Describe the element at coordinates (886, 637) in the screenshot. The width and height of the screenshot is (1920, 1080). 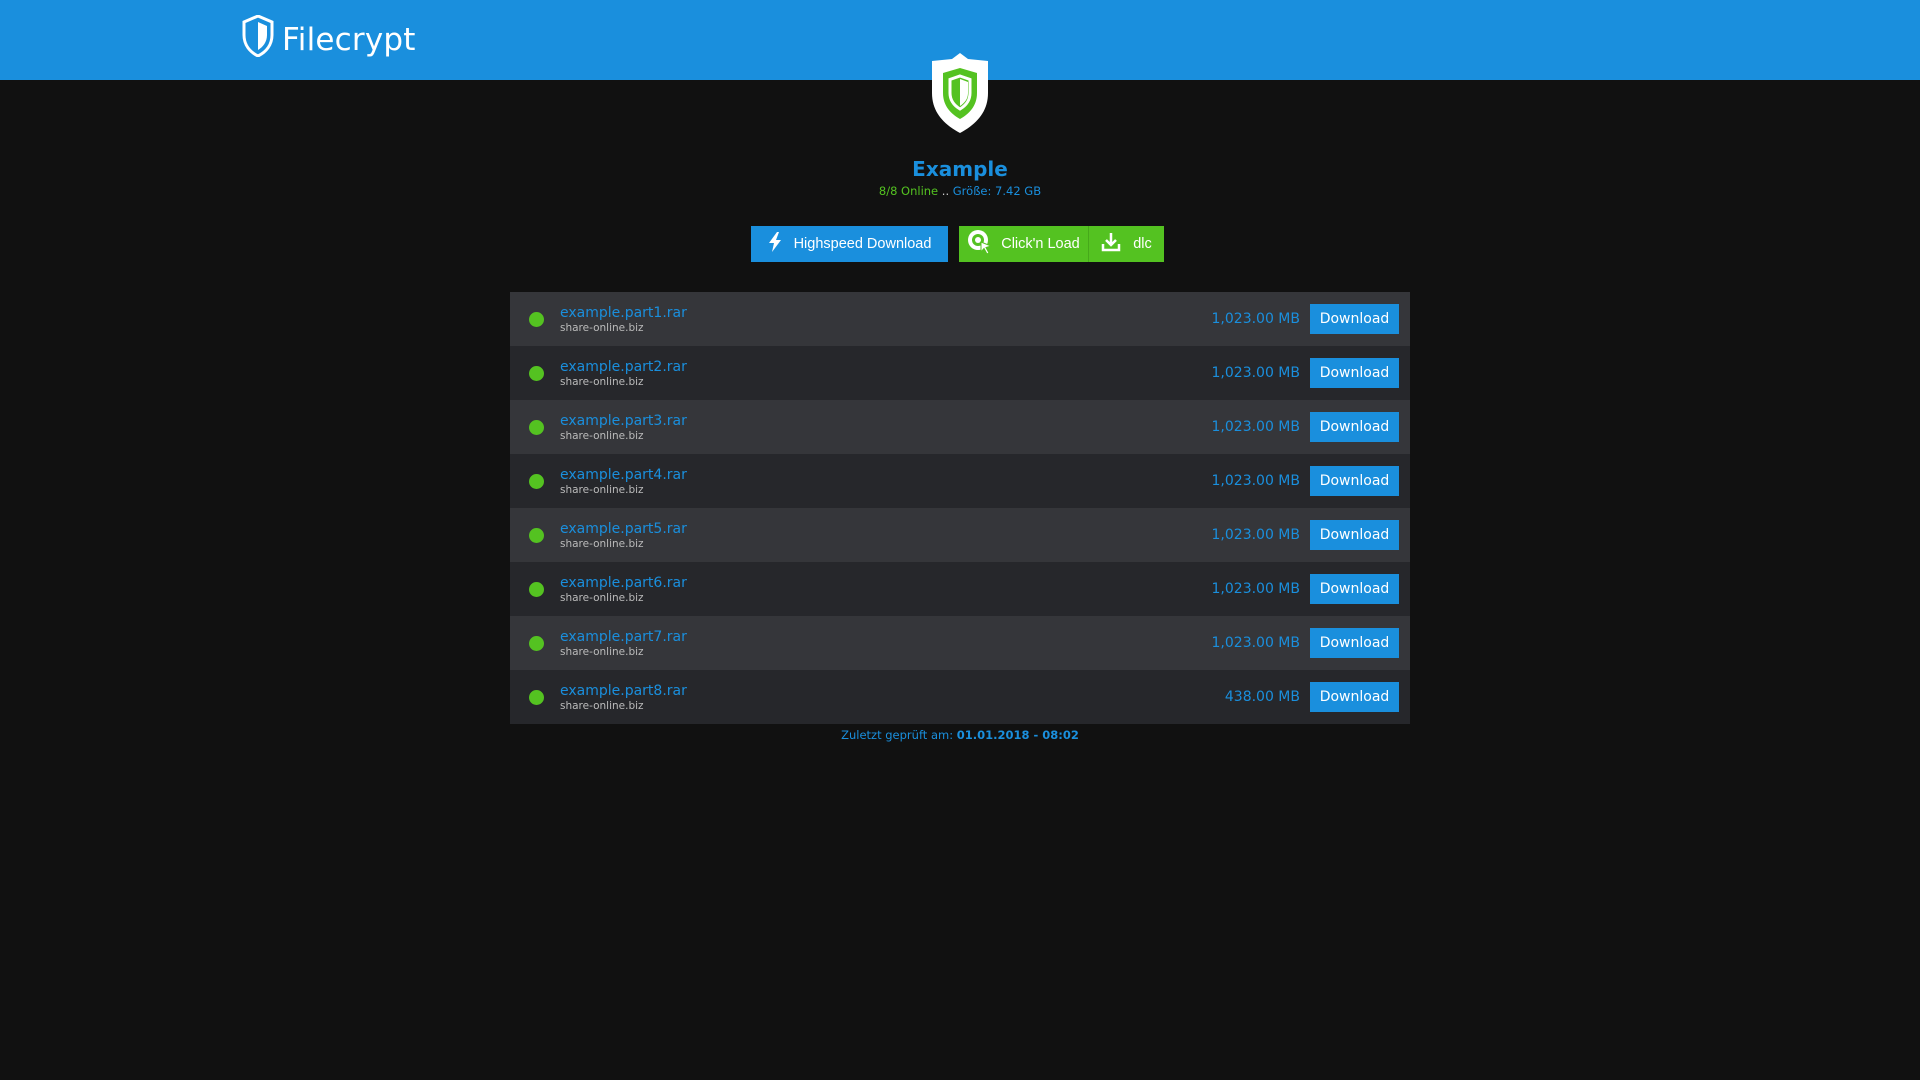
I see `file-name-link: example.part7.rar` at that location.